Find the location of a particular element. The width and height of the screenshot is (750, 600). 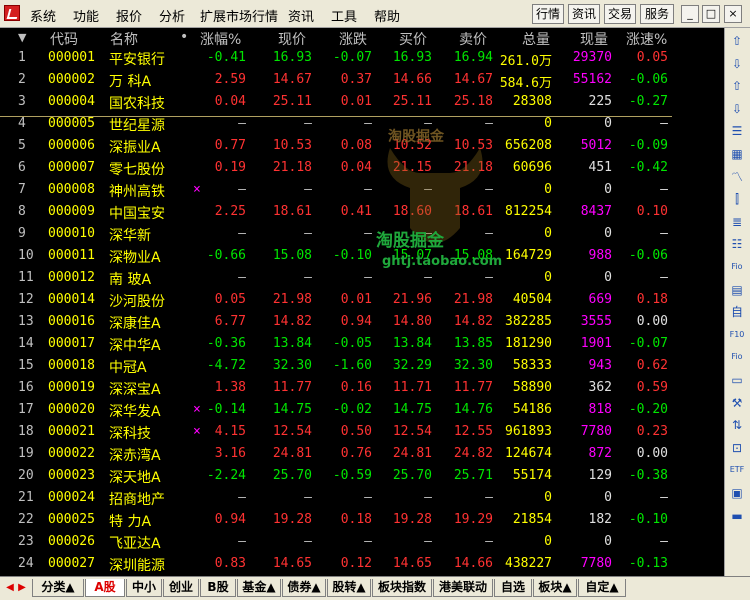

app-logo-icon is located at coordinates (12, 13).